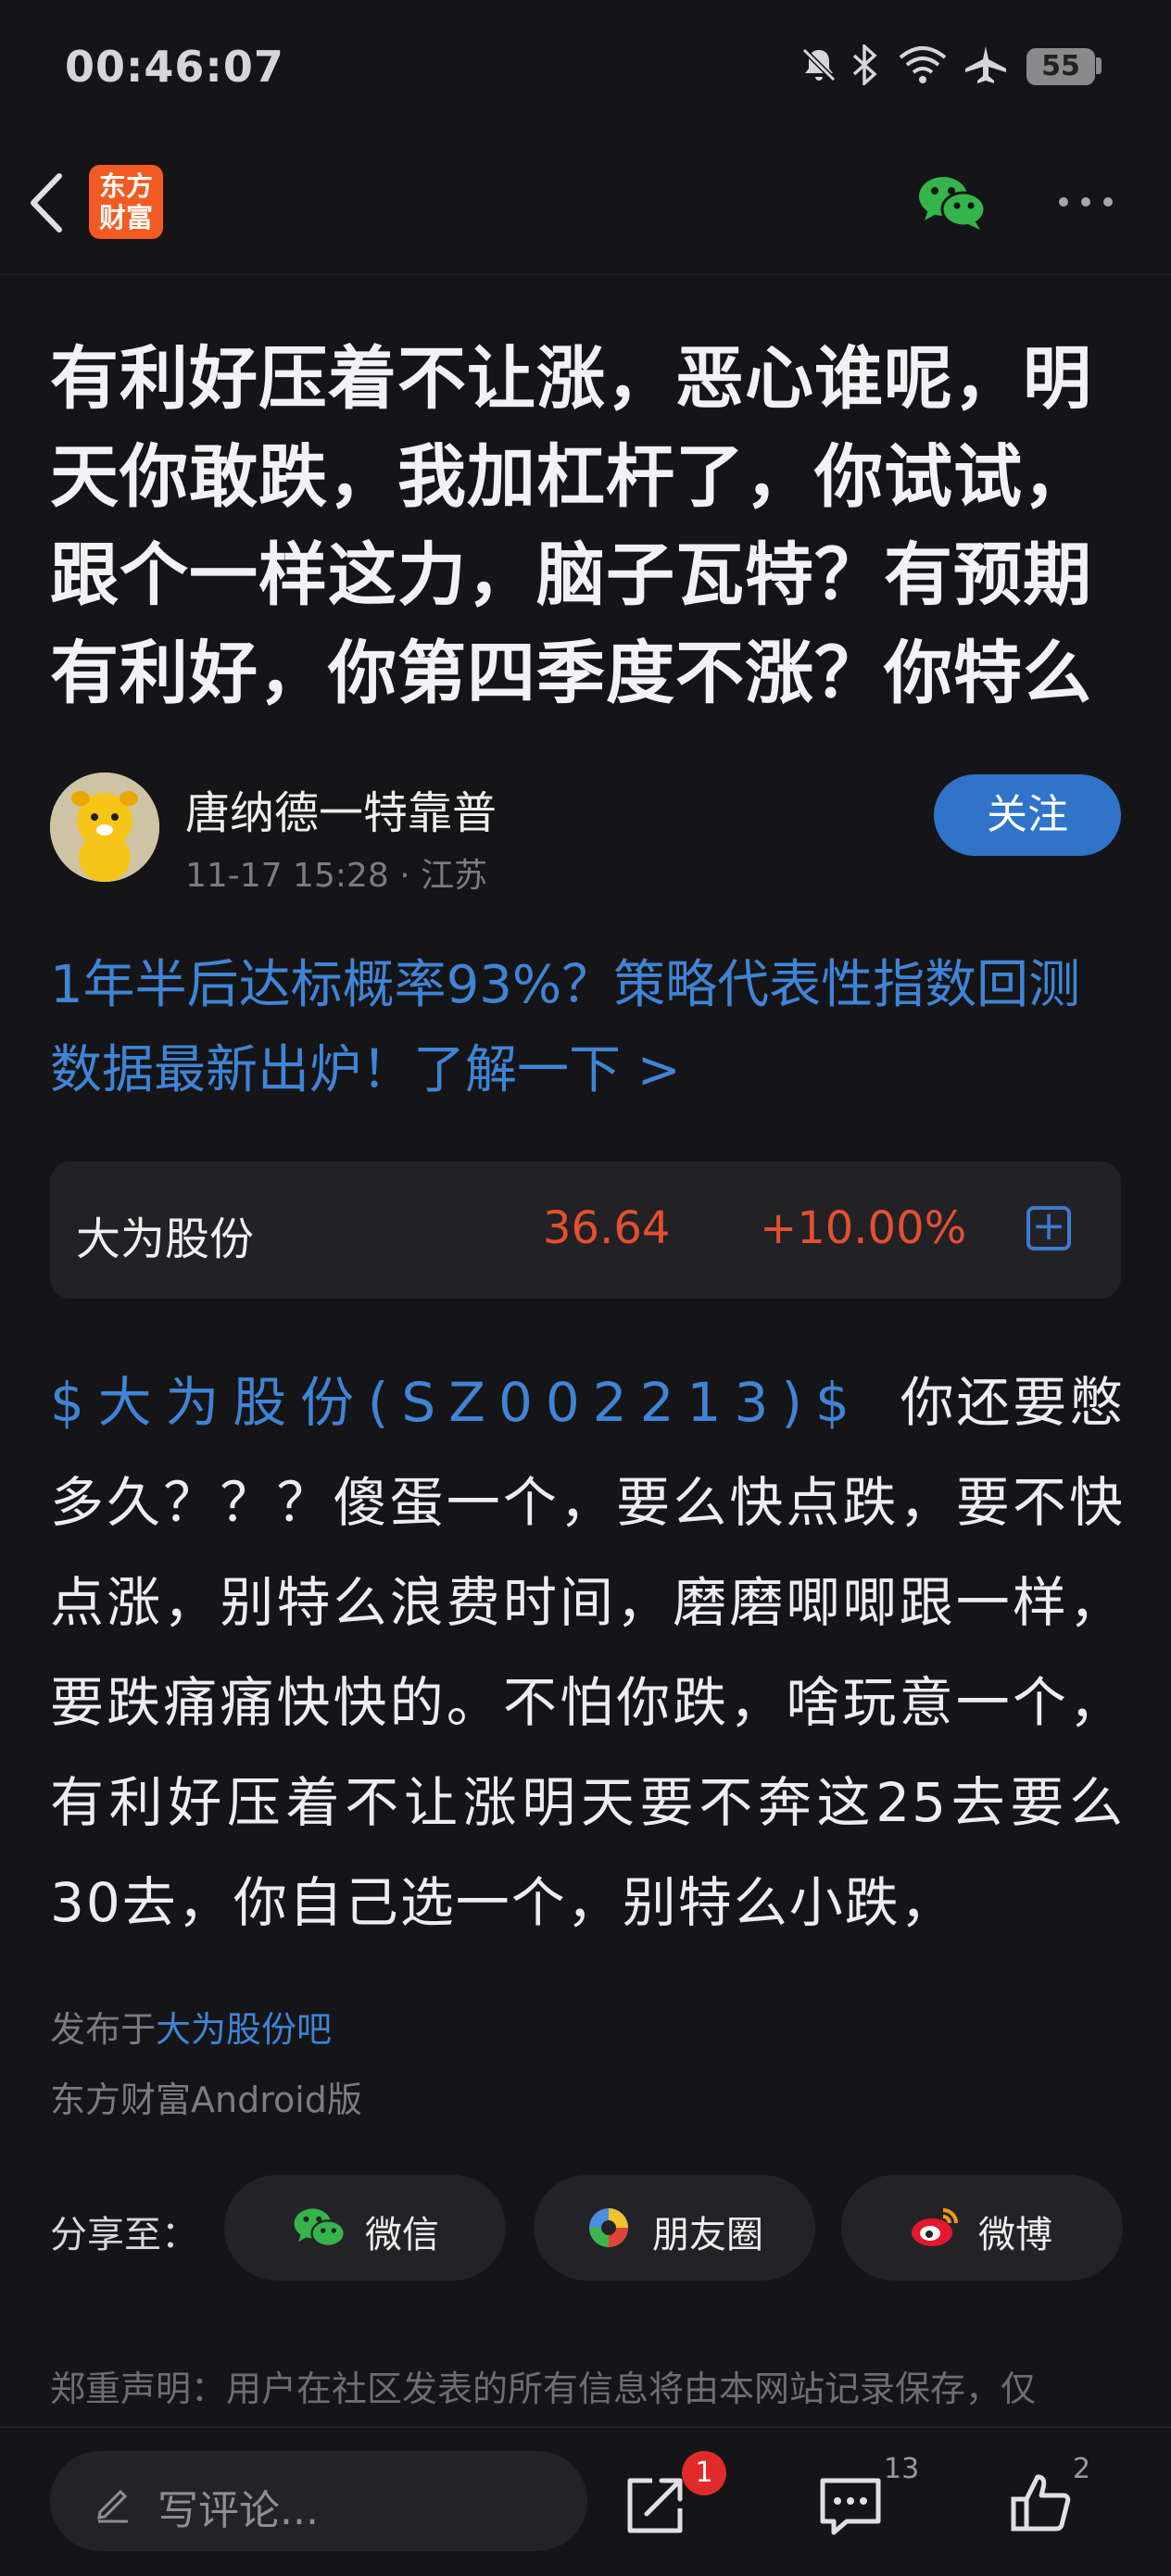 The height and width of the screenshot is (2576, 1171). What do you see at coordinates (175, 67) in the screenshot?
I see `status-time: 00:46:07` at bounding box center [175, 67].